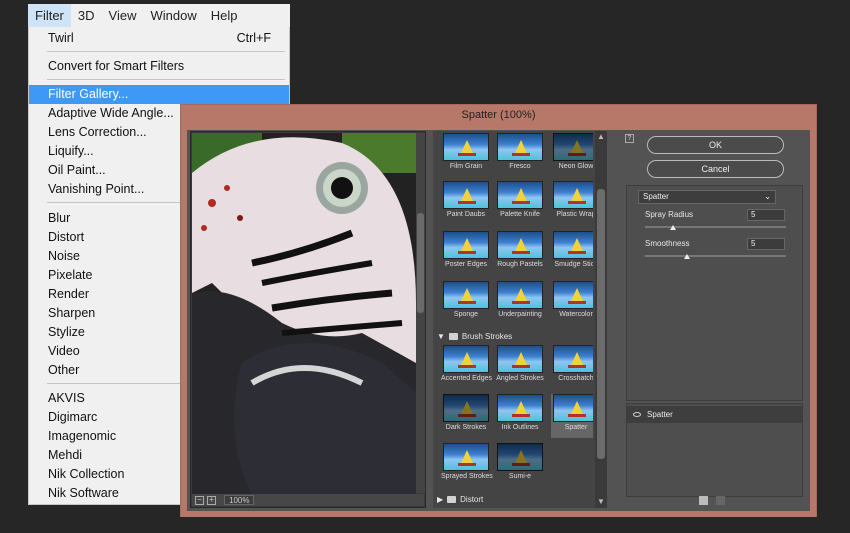 This screenshot has height=533, width=850. What do you see at coordinates (466, 203) in the screenshot?
I see `filter-thumbnail: Paint Daubs` at bounding box center [466, 203].